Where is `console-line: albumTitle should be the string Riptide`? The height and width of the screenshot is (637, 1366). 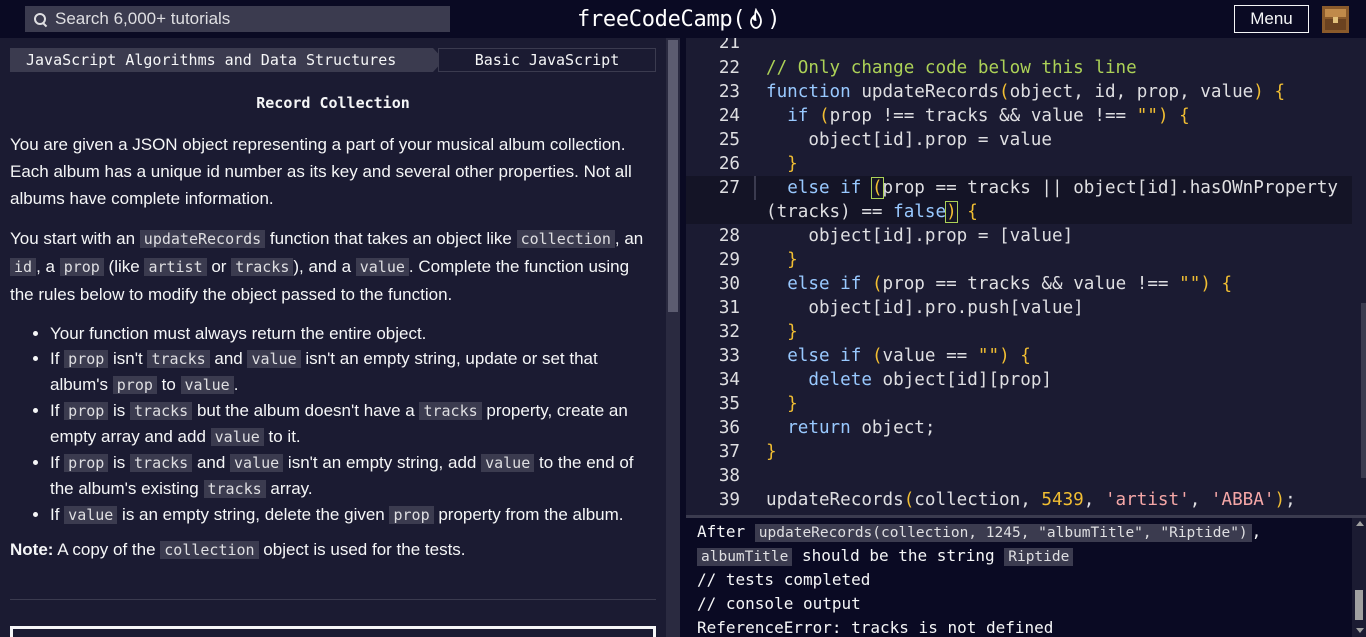 console-line: albumTitle should be the string Riptide is located at coordinates (885, 556).